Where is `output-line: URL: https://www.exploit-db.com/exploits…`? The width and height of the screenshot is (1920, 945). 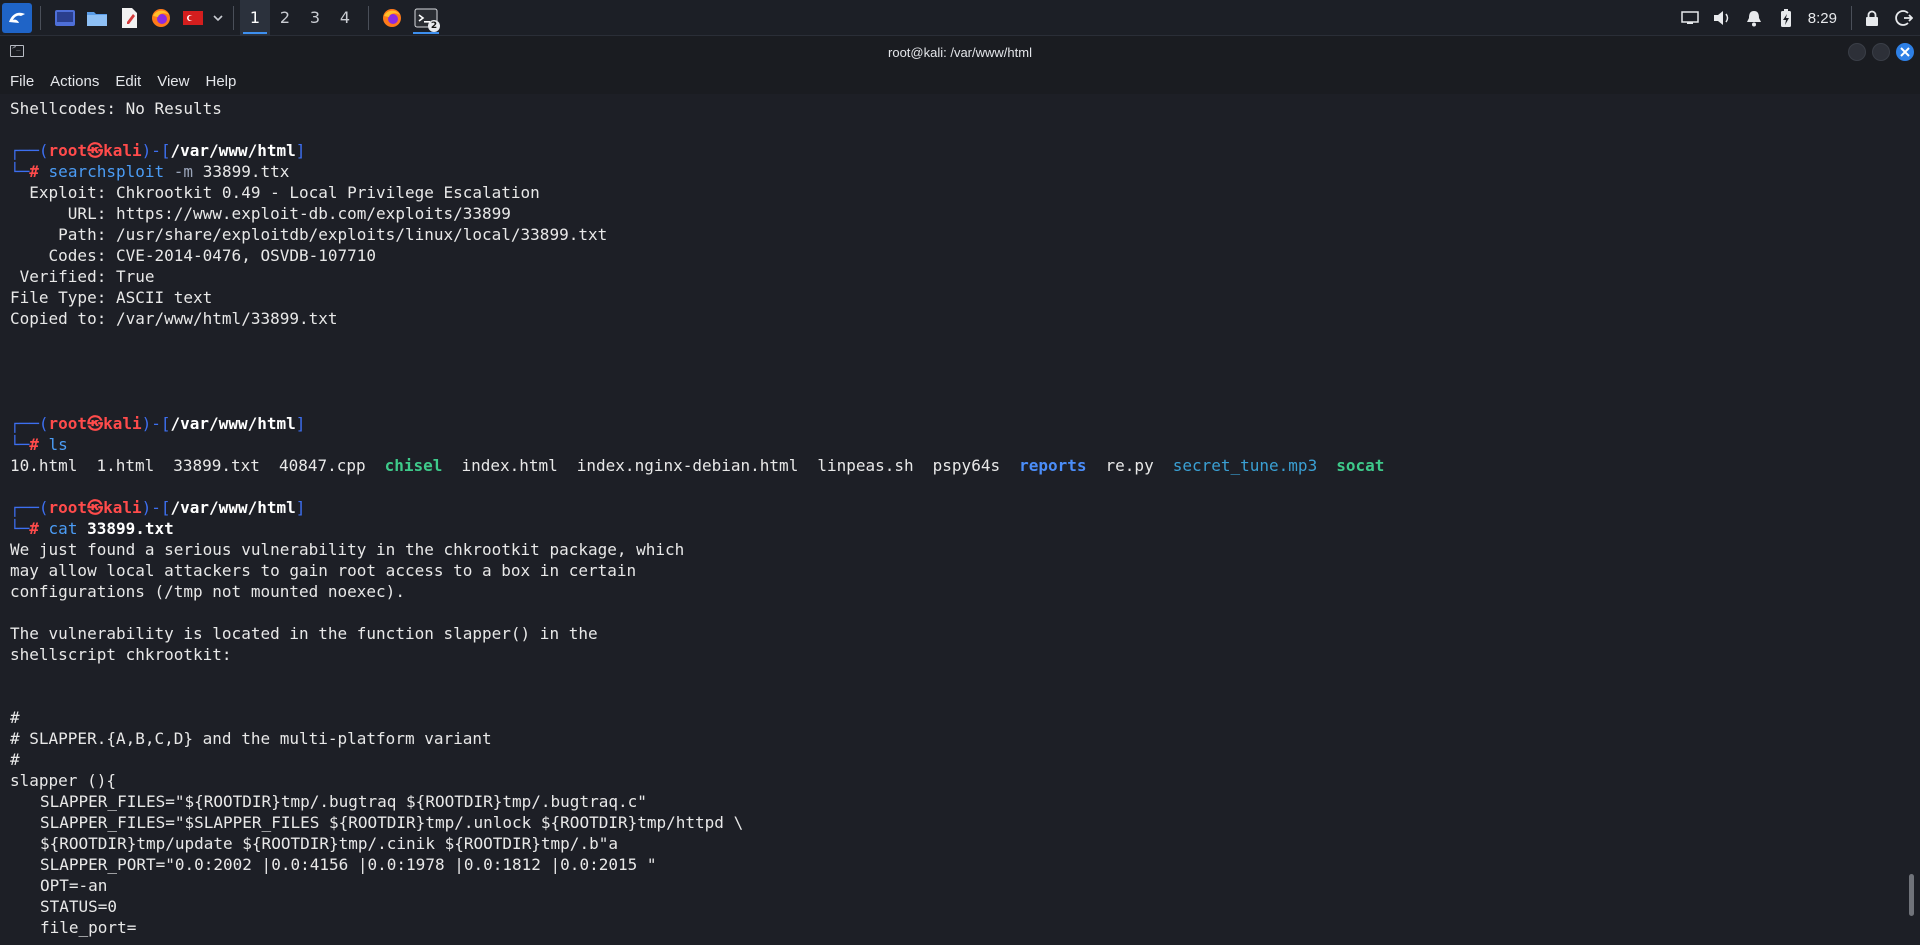
output-line: URL: https://www.exploit-db.com/exploits… is located at coordinates (260, 213).